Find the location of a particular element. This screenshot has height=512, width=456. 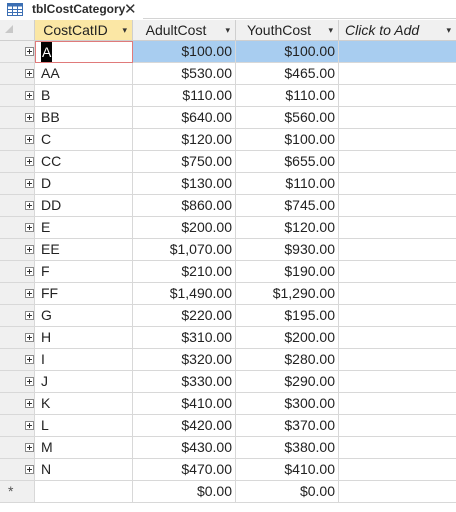

column-header-costcatid: CostCatID ▾ is located at coordinates (84, 30).